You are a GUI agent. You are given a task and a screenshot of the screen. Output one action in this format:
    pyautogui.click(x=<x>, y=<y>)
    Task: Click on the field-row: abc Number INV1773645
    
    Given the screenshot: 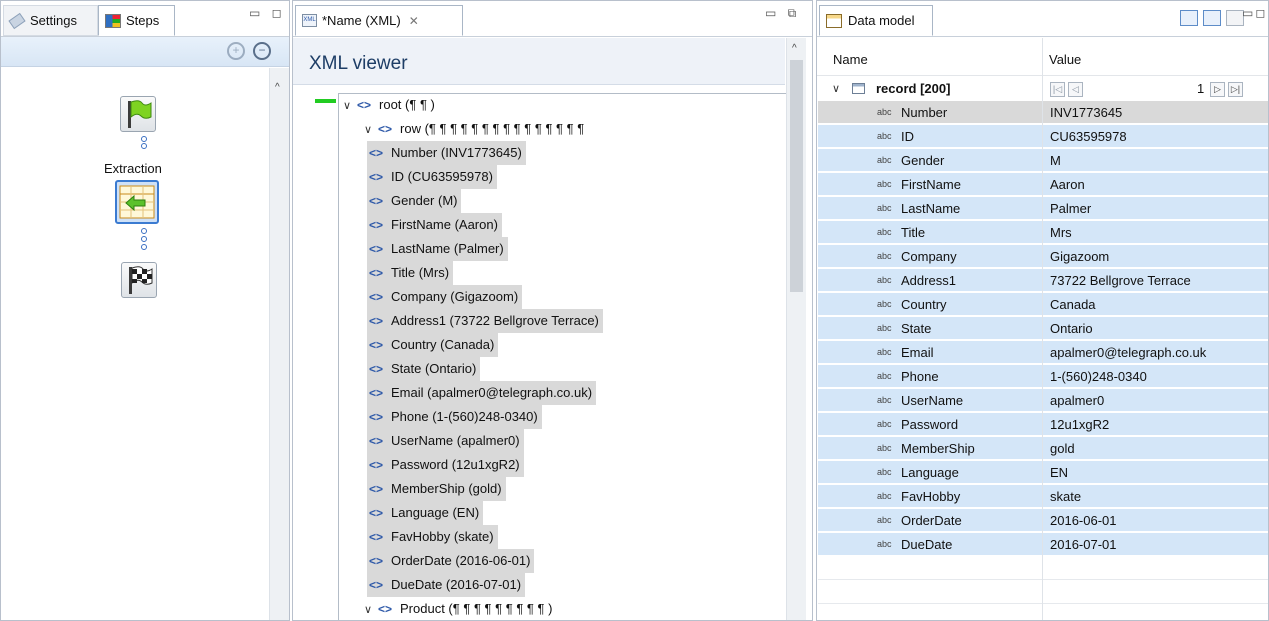 What is the action you would take?
    pyautogui.click(x=1043, y=112)
    